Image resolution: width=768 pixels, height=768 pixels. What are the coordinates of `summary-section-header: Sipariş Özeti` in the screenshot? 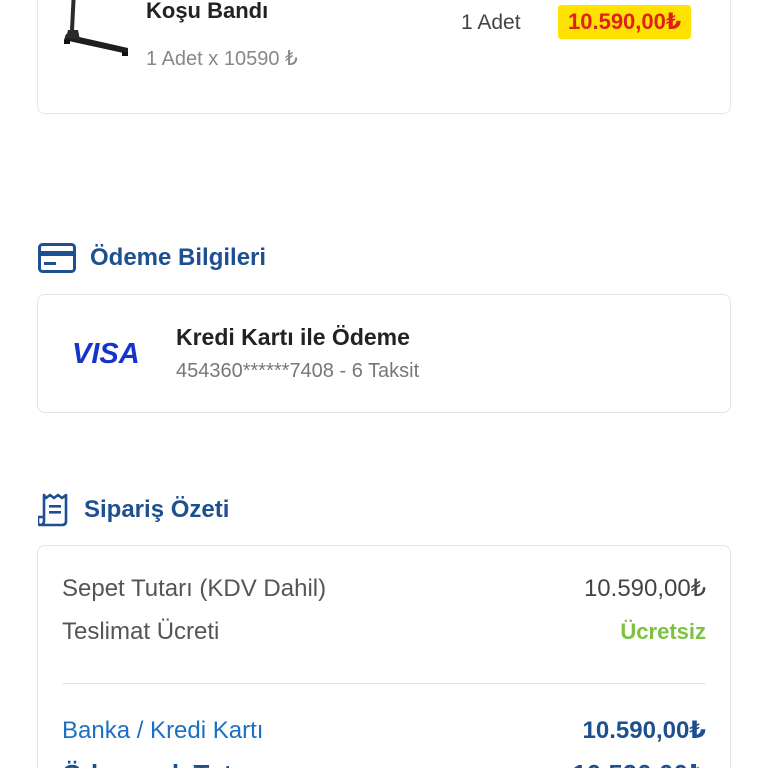 It's located at (133, 510).